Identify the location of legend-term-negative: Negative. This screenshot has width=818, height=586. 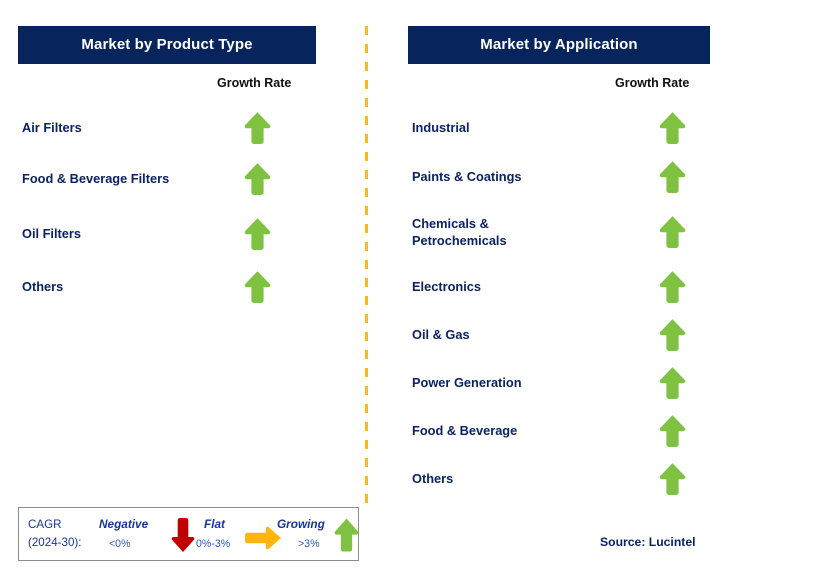
(124, 524).